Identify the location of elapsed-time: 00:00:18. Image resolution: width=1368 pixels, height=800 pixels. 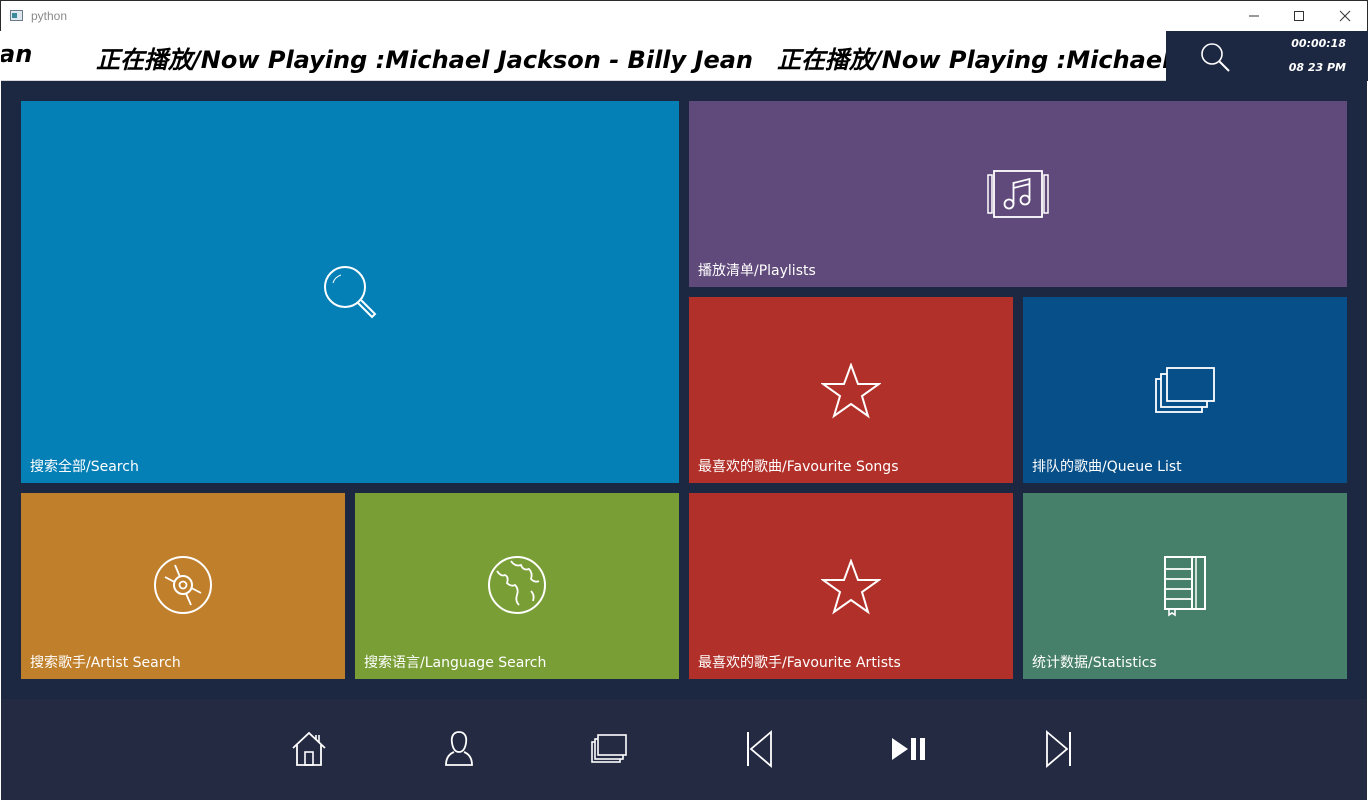
(1318, 43).